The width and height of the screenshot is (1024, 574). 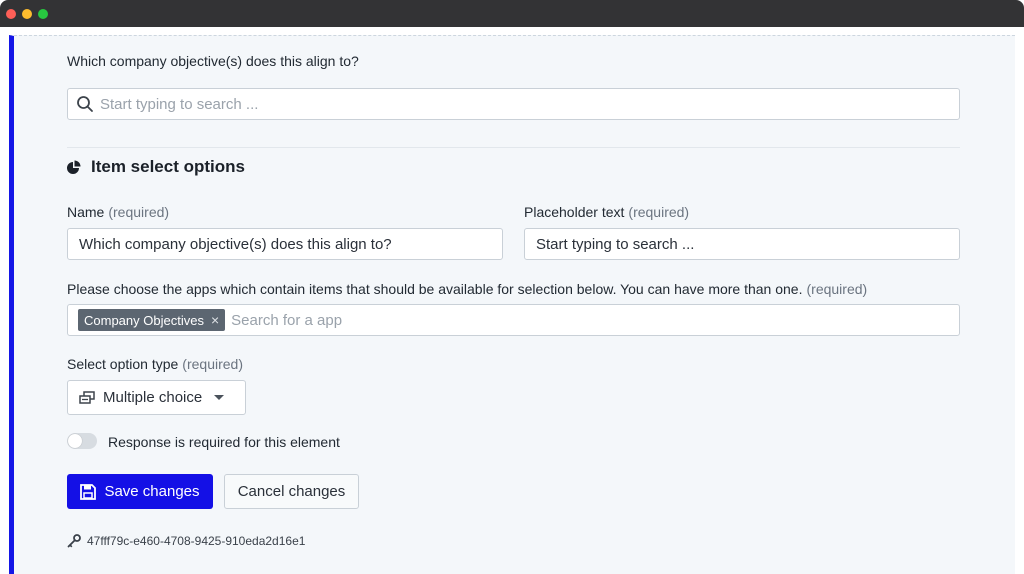 What do you see at coordinates (513, 147) in the screenshot?
I see `section-divider` at bounding box center [513, 147].